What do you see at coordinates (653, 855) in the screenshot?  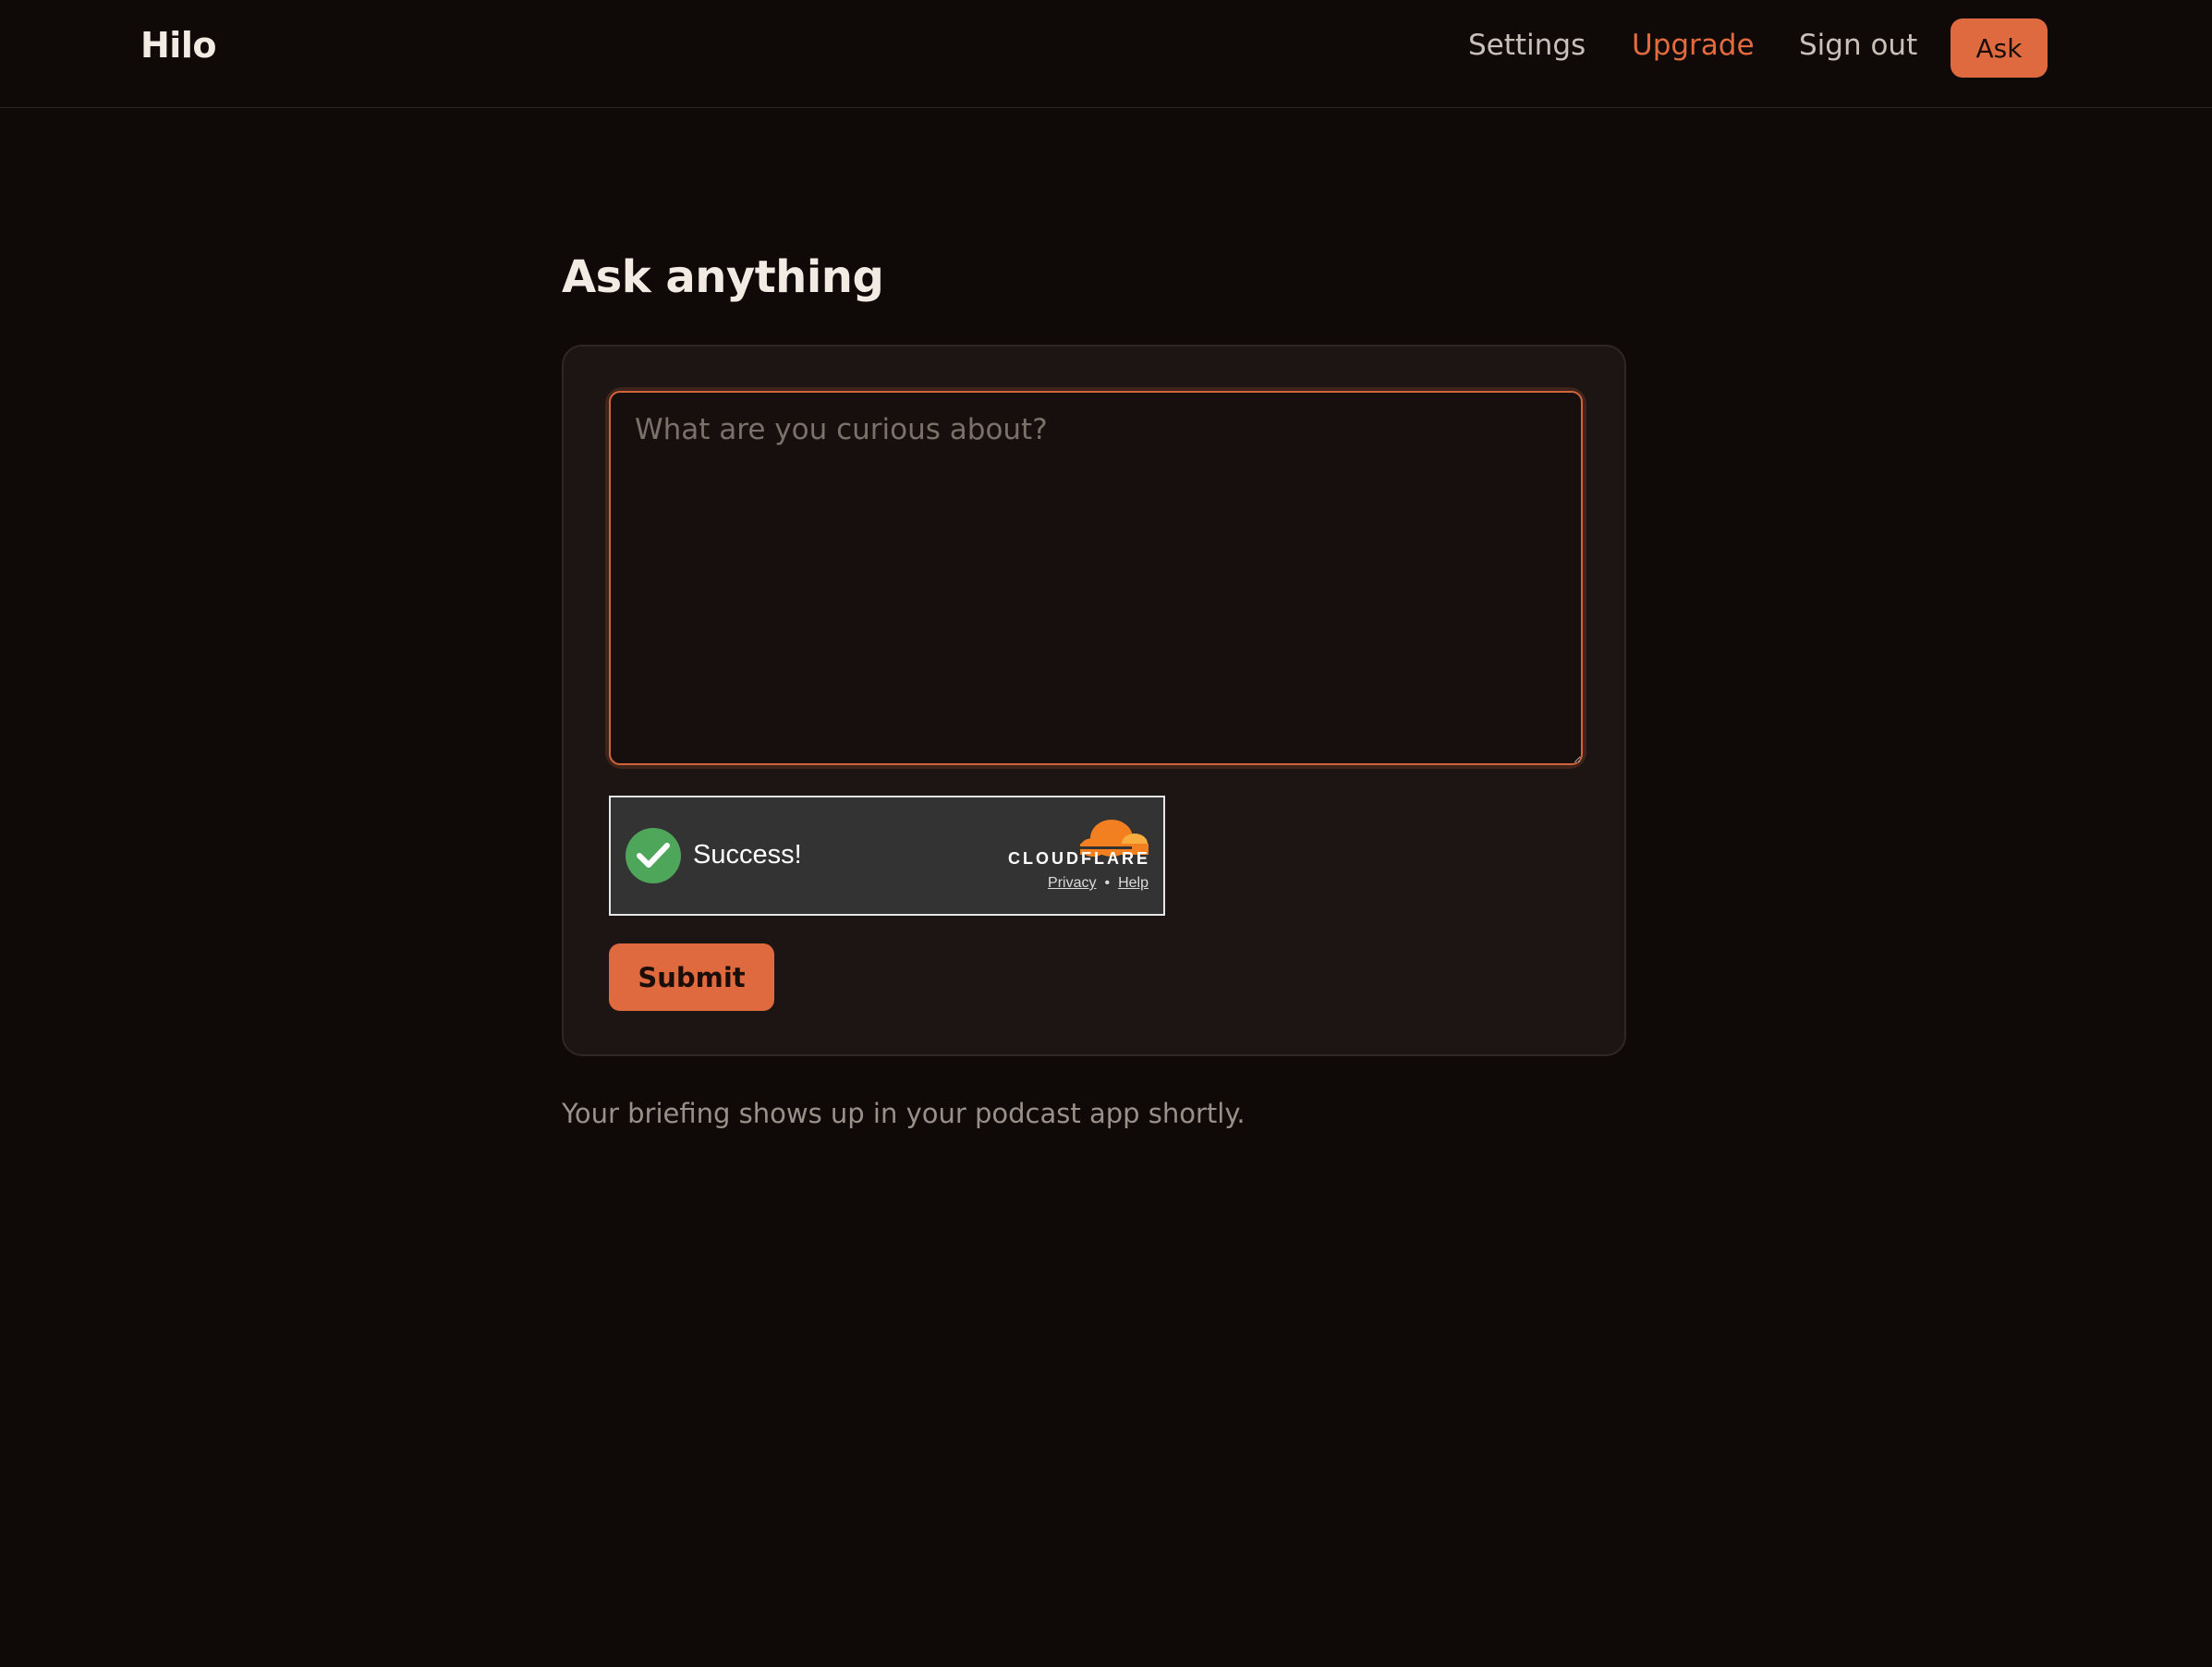 I see `check-circle-icon` at bounding box center [653, 855].